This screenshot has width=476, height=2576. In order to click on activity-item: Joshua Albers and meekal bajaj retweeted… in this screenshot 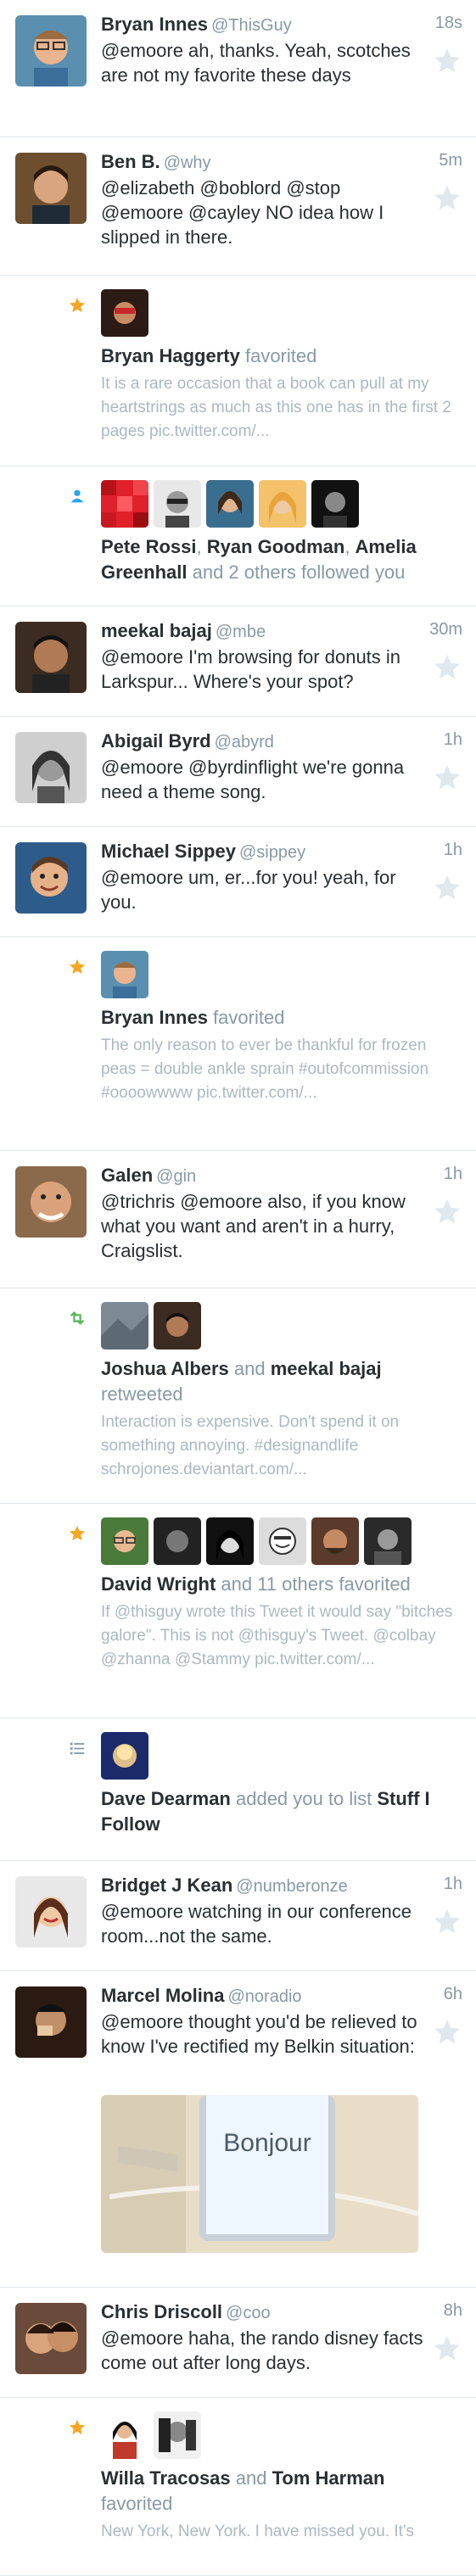, I will do `click(238, 1396)`.